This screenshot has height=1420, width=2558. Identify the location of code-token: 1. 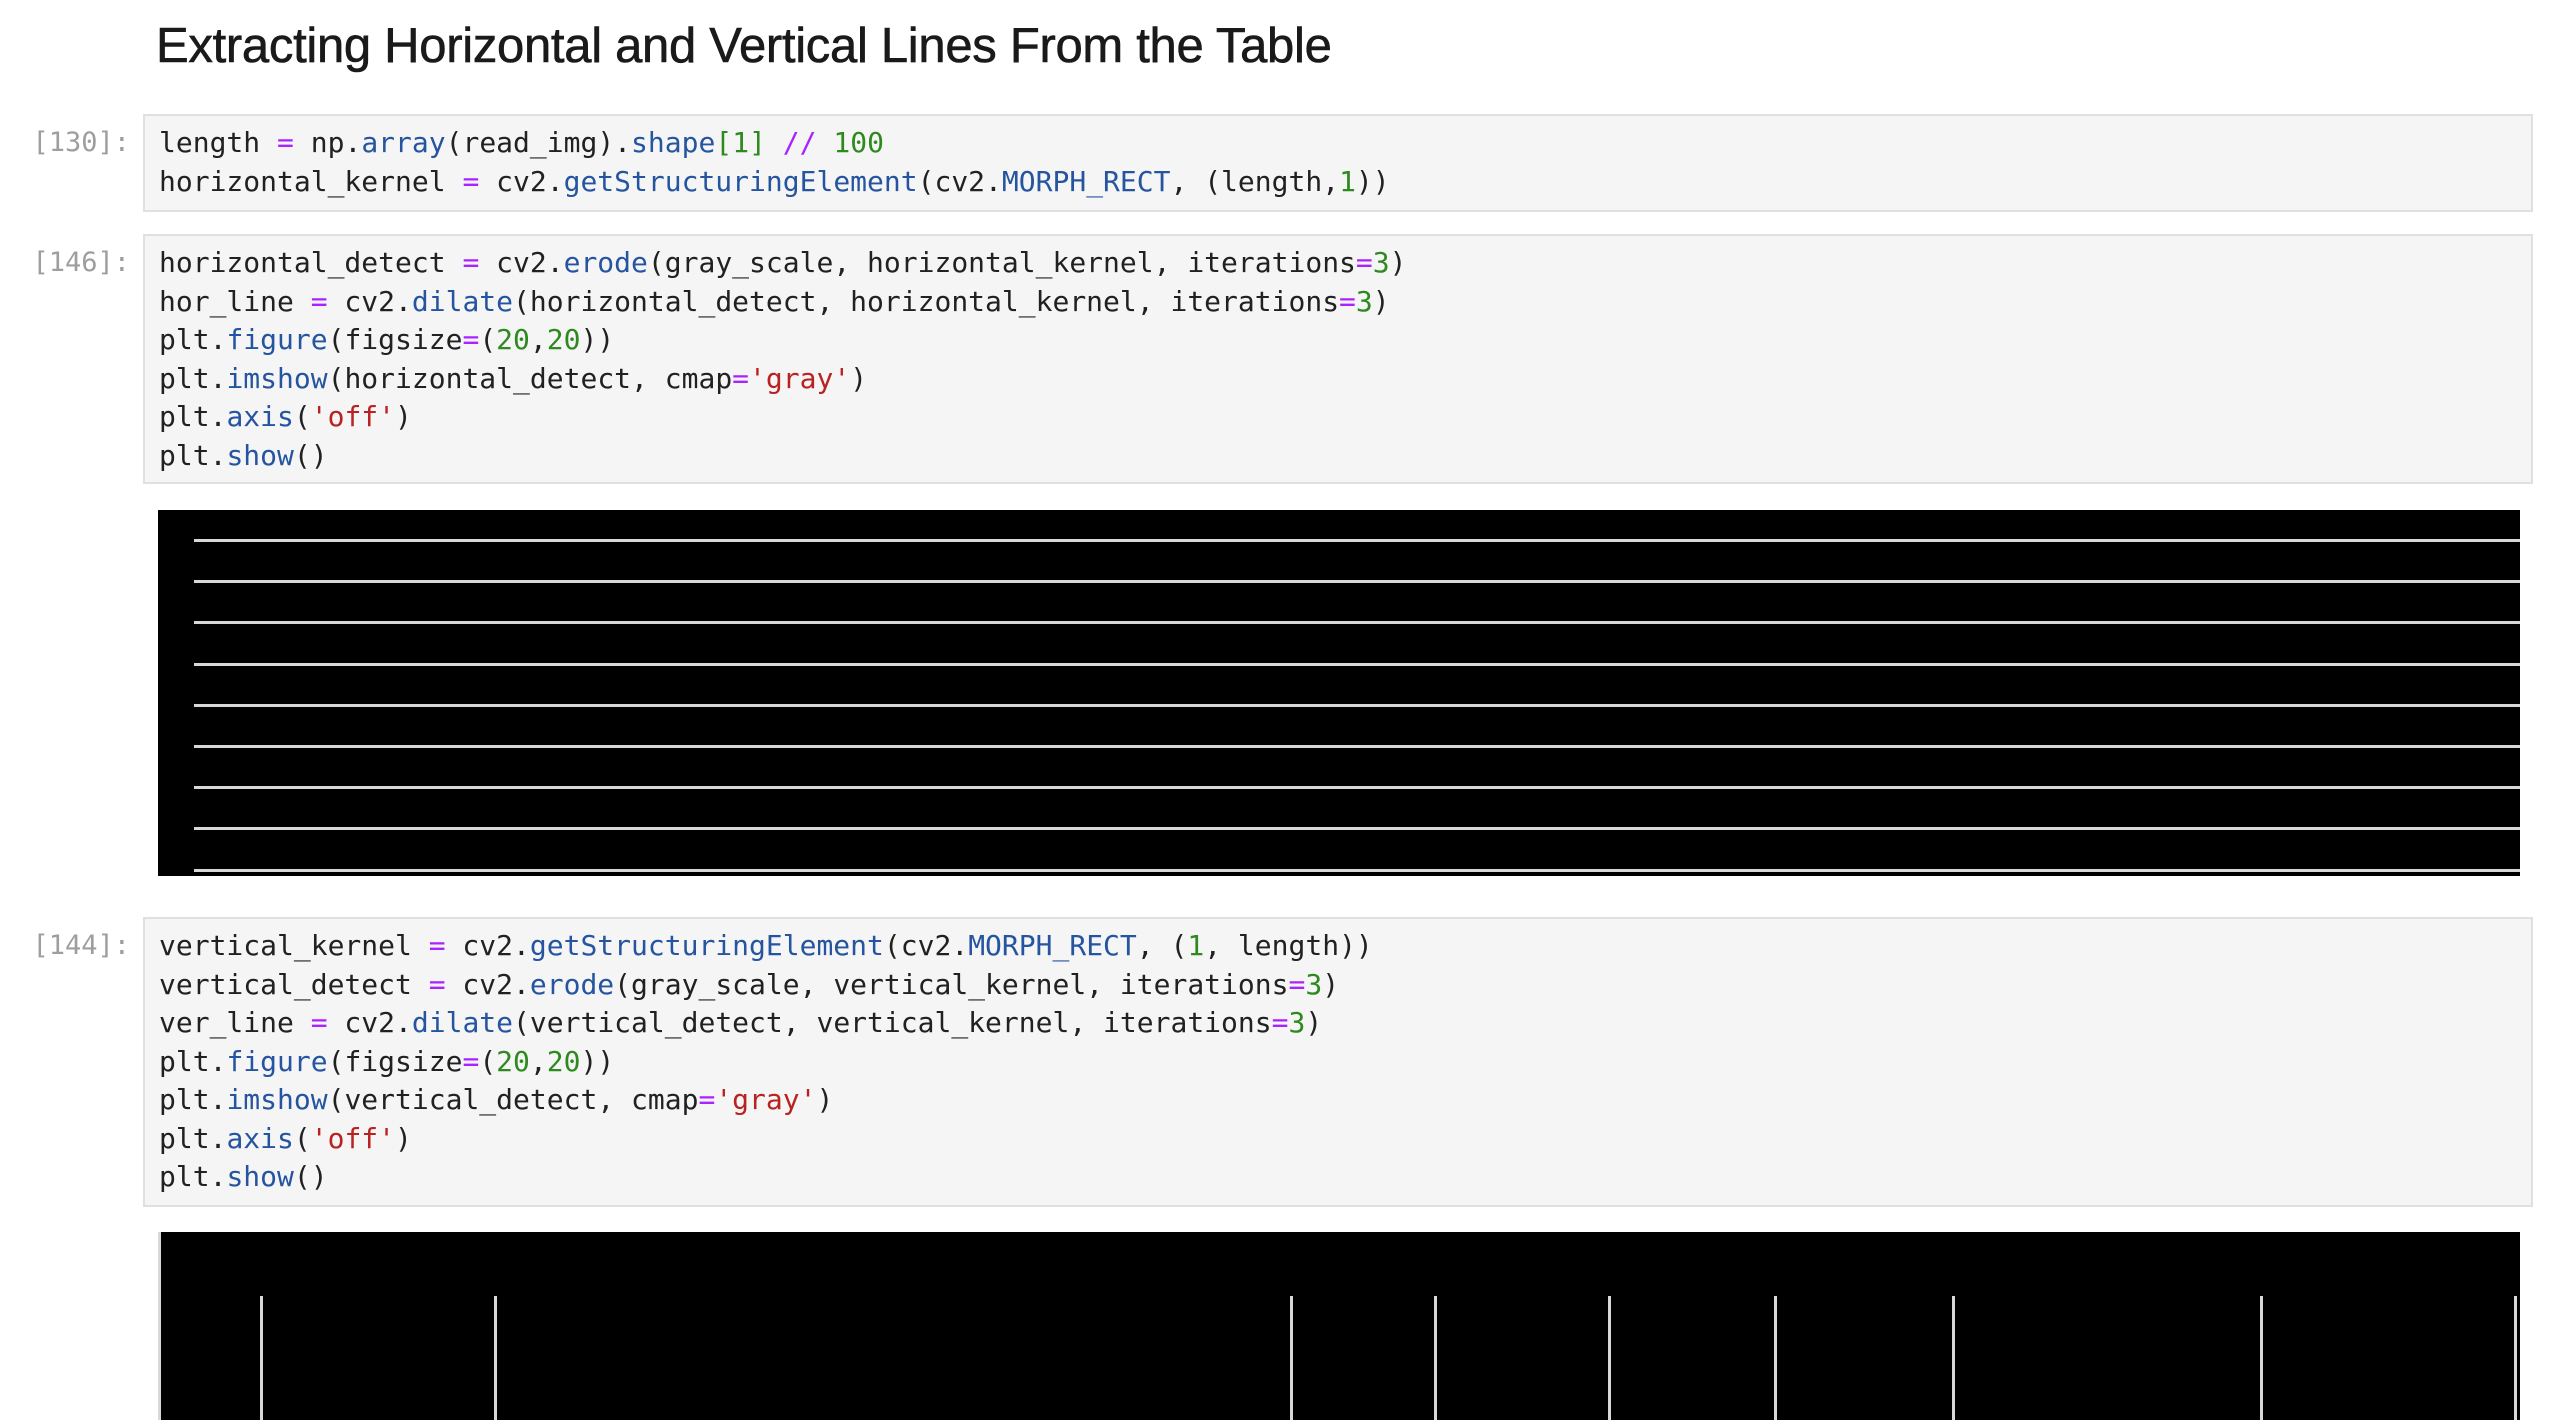
(1196, 945).